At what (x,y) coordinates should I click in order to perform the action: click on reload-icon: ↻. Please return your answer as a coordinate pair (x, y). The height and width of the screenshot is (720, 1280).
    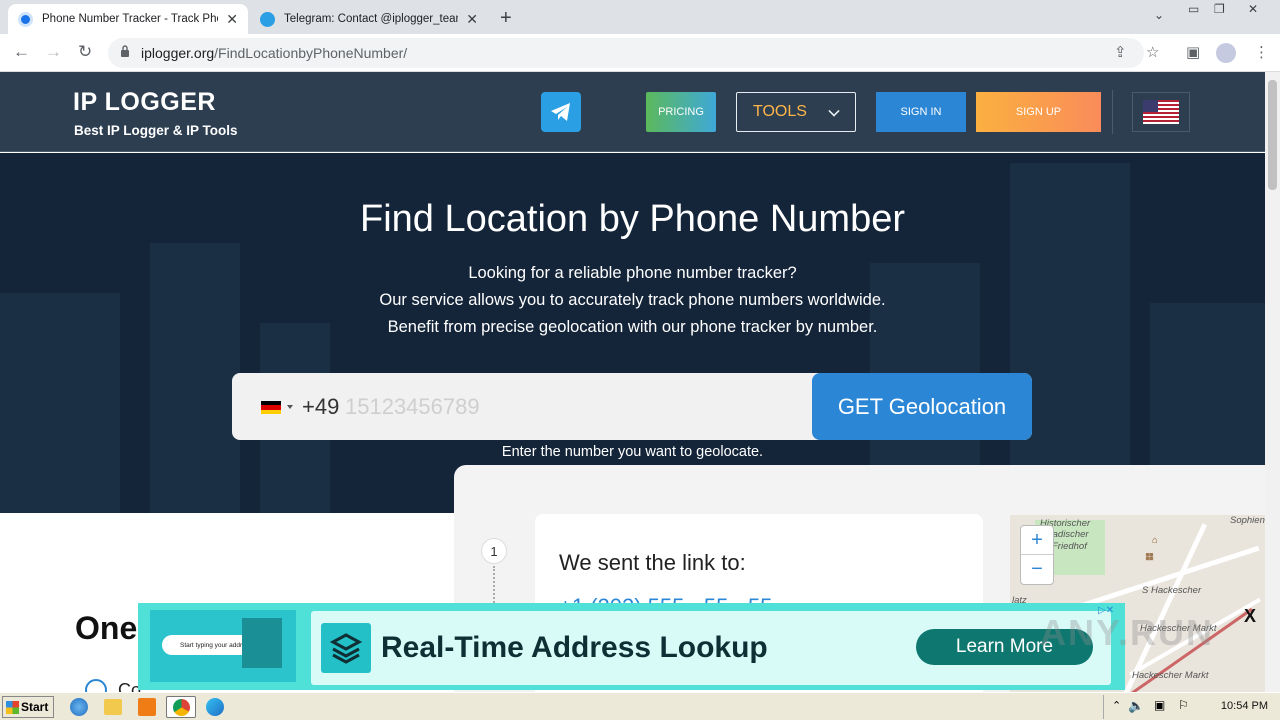
    Looking at the image, I should click on (85, 52).